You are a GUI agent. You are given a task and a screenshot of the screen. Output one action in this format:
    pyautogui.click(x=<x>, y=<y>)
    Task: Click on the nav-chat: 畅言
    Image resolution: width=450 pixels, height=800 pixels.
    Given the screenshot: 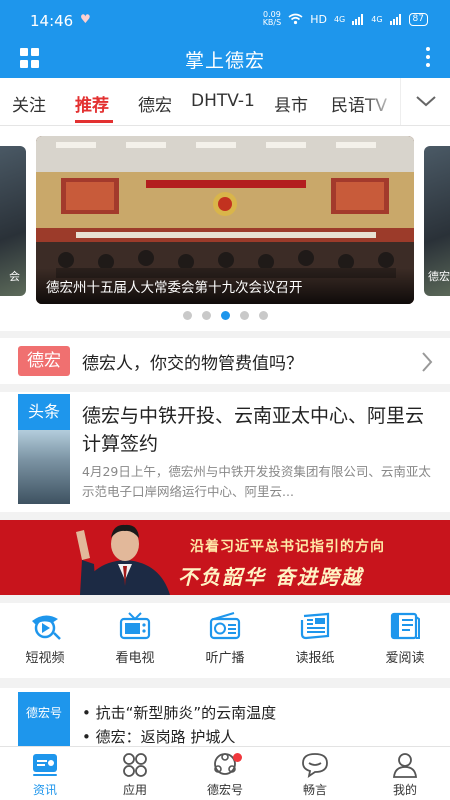 What is the action you would take?
    pyautogui.click(x=315, y=774)
    